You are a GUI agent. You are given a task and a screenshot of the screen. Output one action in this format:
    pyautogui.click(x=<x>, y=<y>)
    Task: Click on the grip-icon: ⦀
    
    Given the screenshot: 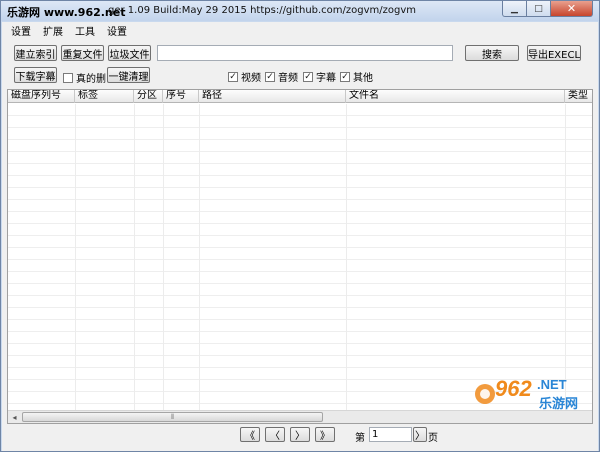 What is the action you would take?
    pyautogui.click(x=172, y=416)
    